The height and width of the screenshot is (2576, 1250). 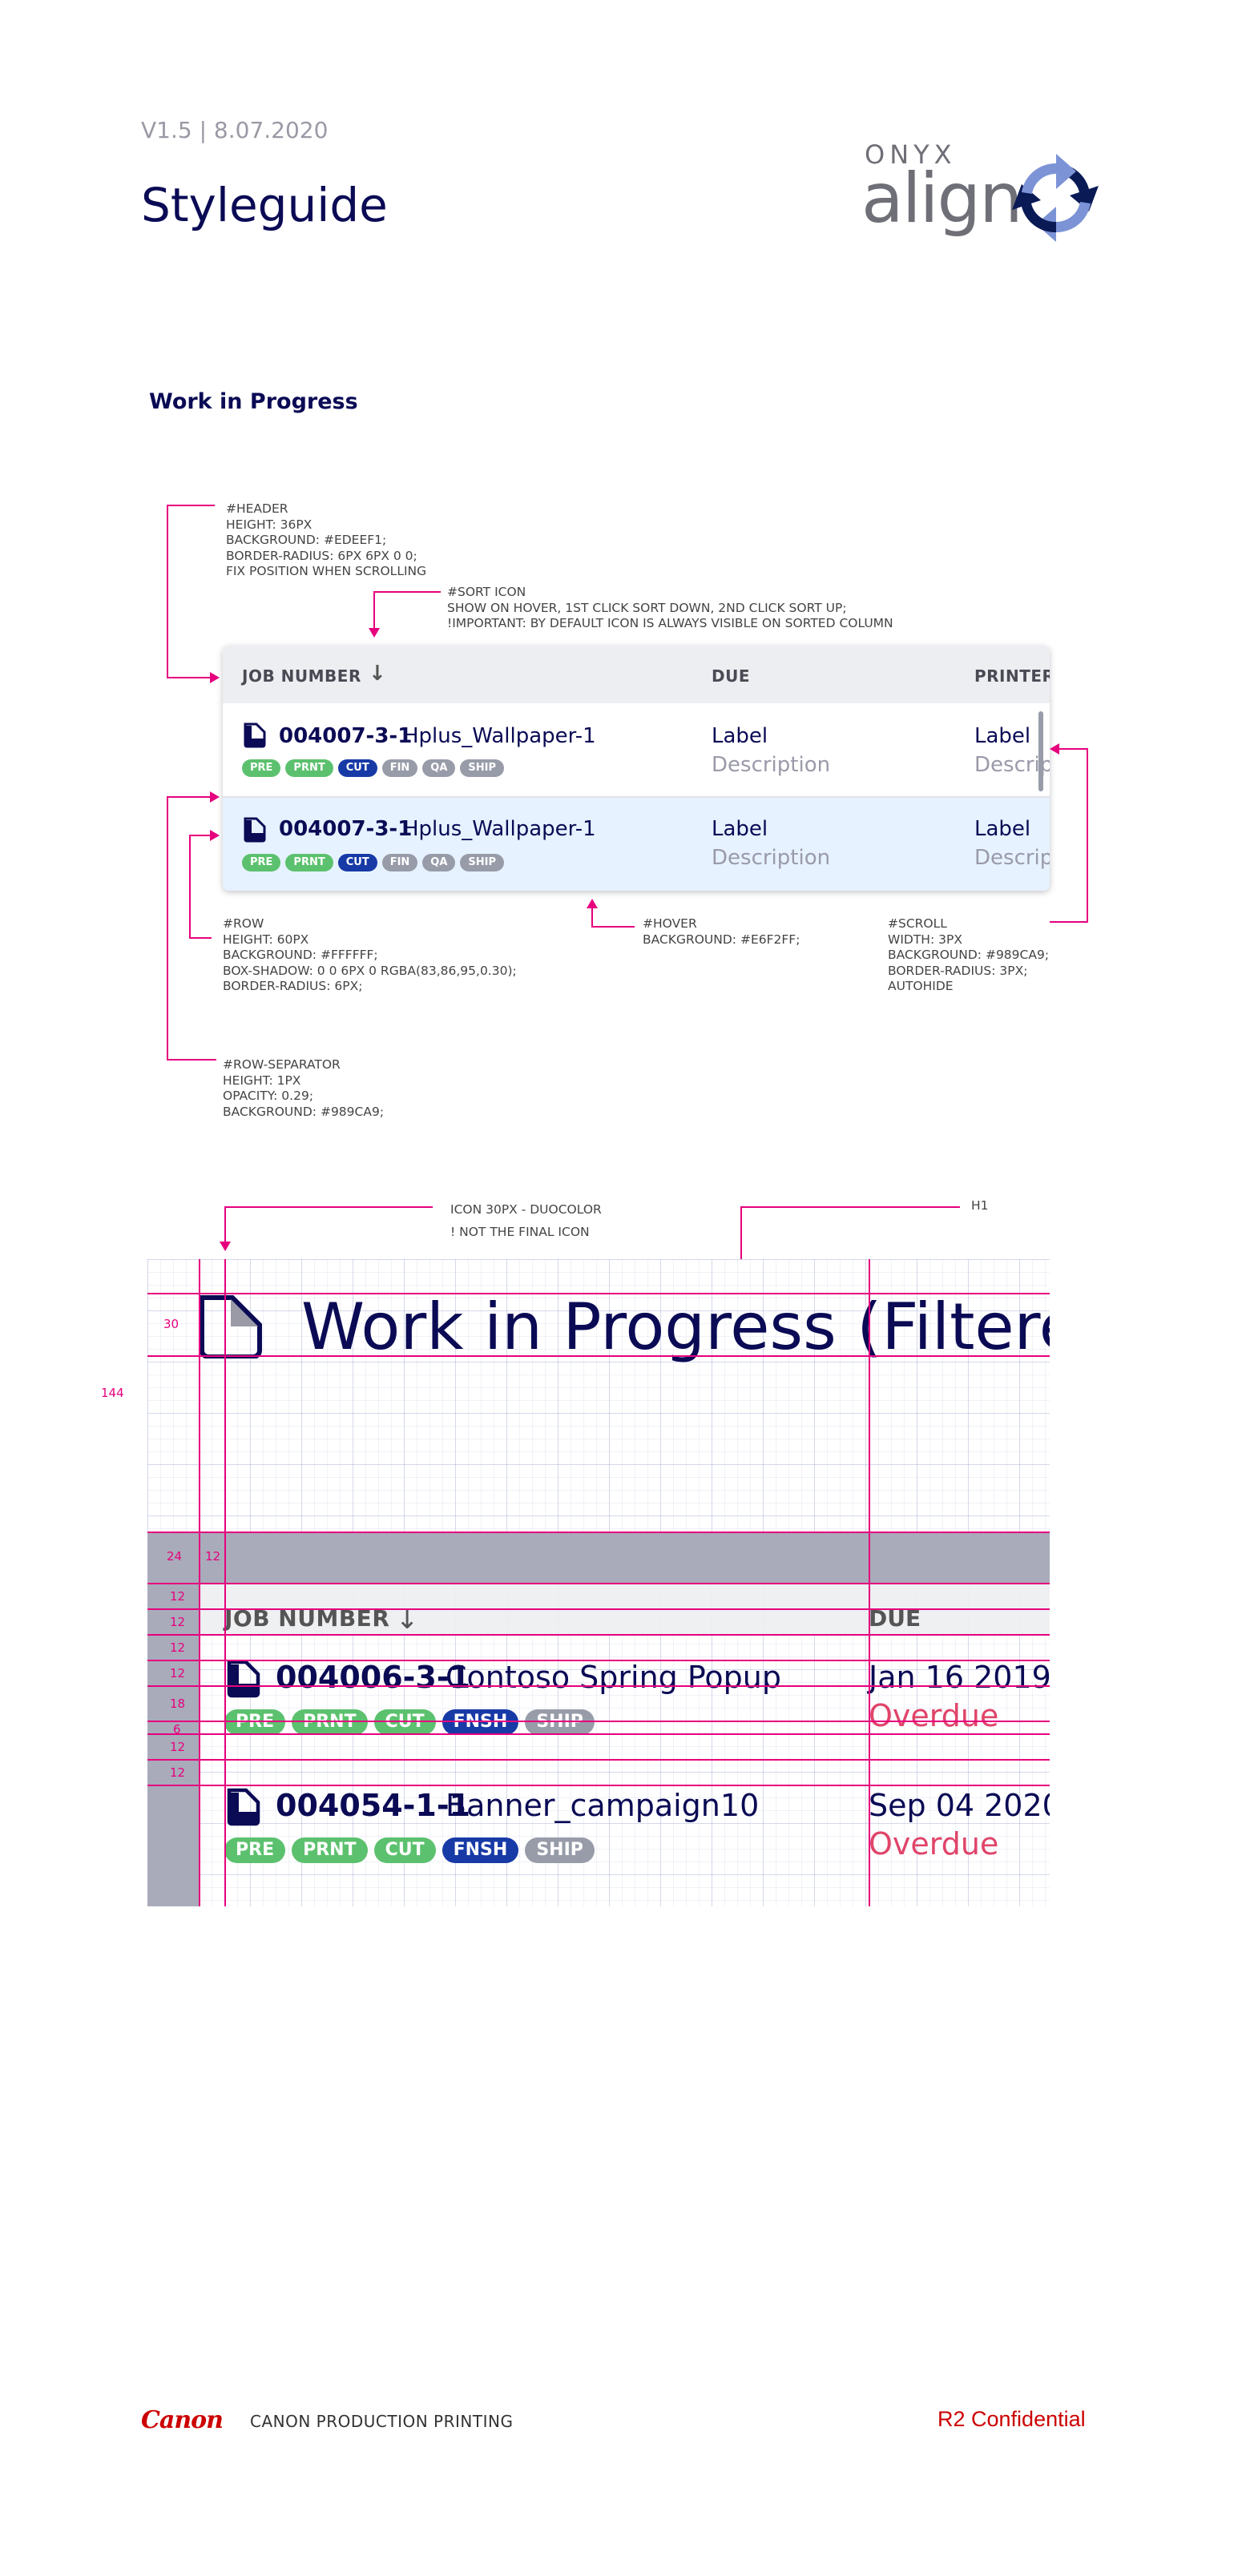 What do you see at coordinates (309, 768) in the screenshot?
I see `tag-prnt: PRNT` at bounding box center [309, 768].